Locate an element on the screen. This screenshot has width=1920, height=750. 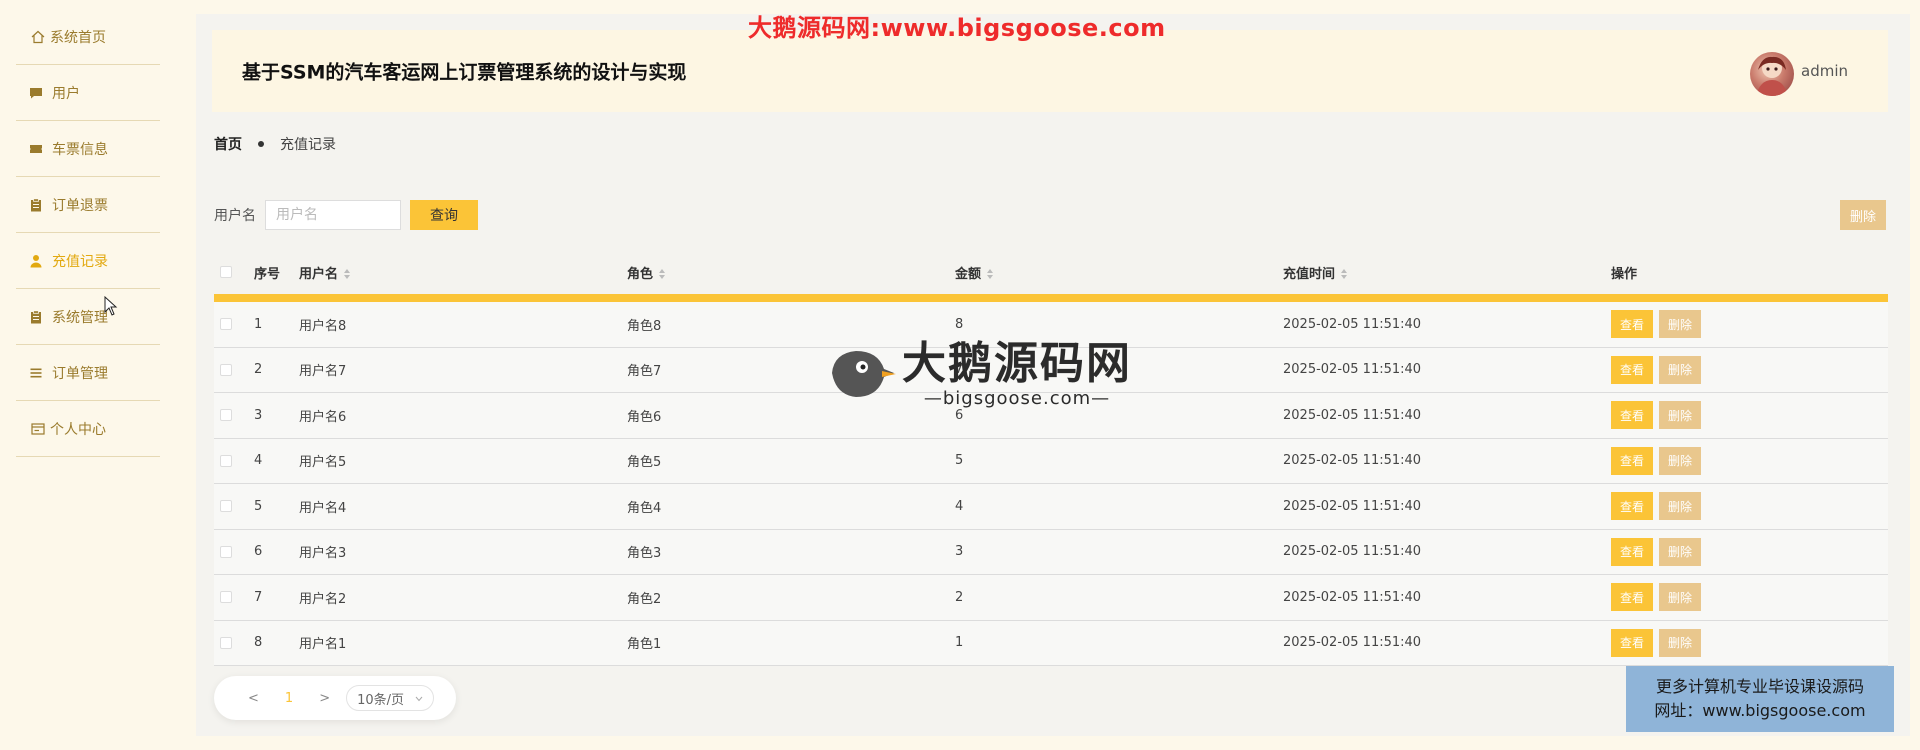
next-page-button: > is located at coordinates (324, 698).